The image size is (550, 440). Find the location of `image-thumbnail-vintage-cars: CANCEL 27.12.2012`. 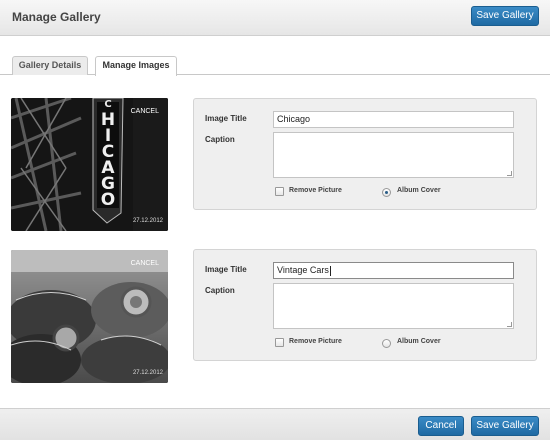

image-thumbnail-vintage-cars: CANCEL 27.12.2012 is located at coordinates (89, 316).